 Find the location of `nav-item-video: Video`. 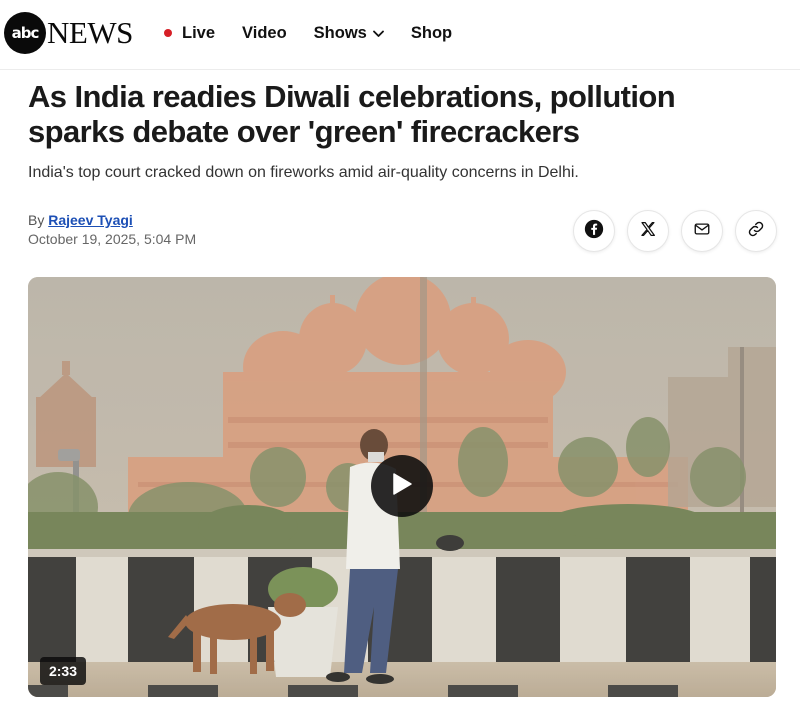

nav-item-video: Video is located at coordinates (264, 33).